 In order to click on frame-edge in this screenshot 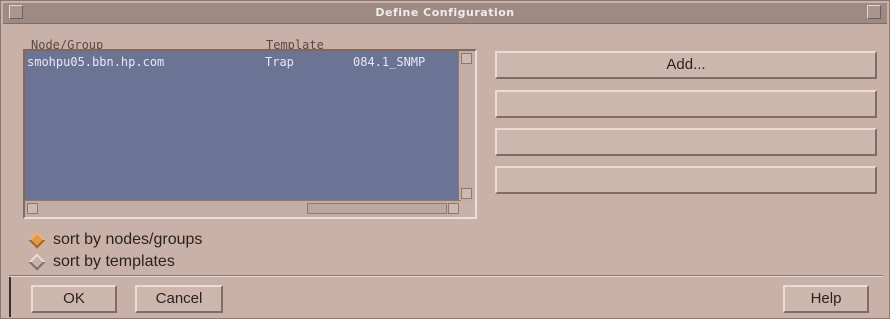, I will do `click(10, 297)`.